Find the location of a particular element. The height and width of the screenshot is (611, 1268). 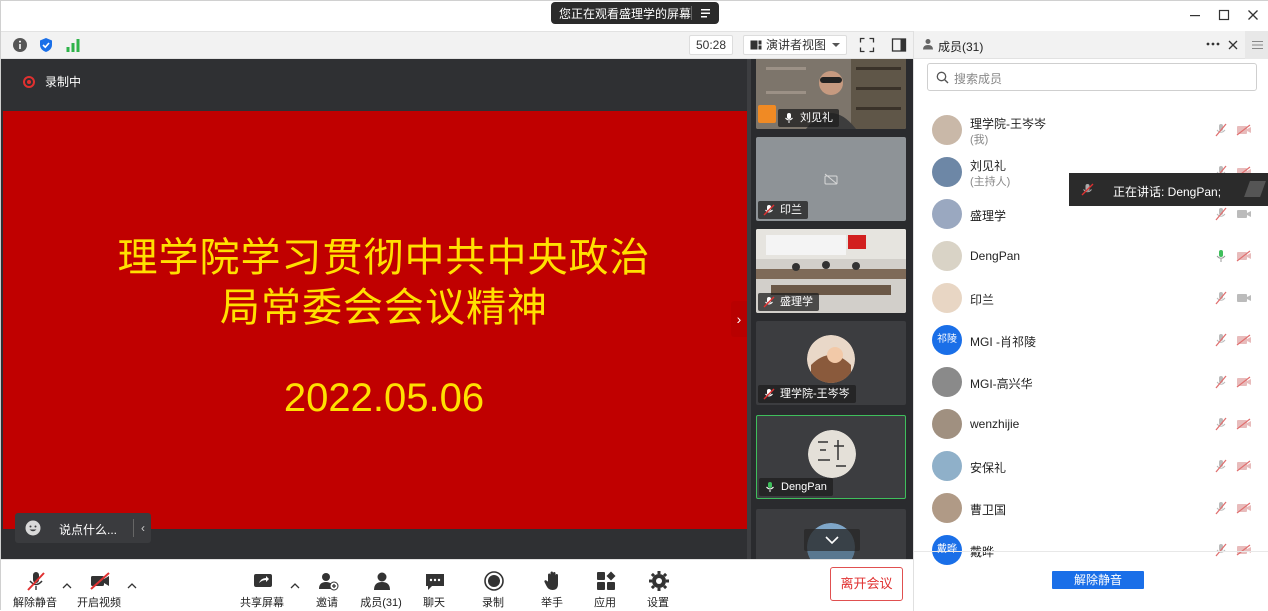

member-row: 戴晔 戴晔 is located at coordinates (1091, 550).